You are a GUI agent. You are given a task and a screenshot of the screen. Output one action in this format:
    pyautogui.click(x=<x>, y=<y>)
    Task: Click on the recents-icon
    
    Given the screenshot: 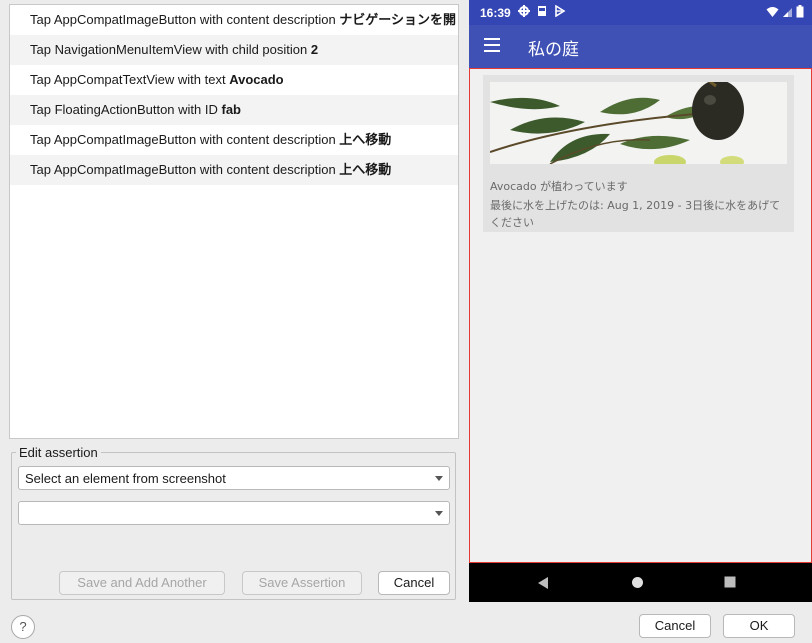 What is the action you would take?
    pyautogui.click(x=730, y=582)
    